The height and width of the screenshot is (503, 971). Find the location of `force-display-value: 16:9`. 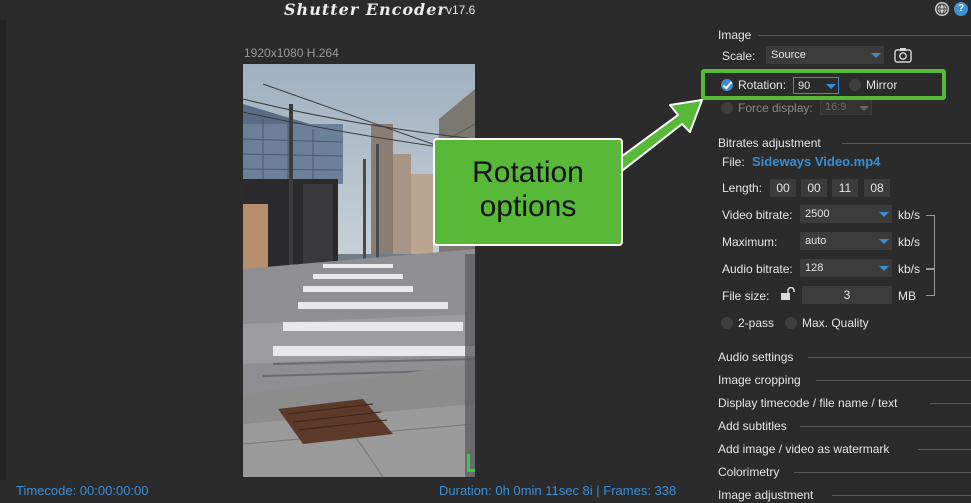

force-display-value: 16:9 is located at coordinates (836, 107).